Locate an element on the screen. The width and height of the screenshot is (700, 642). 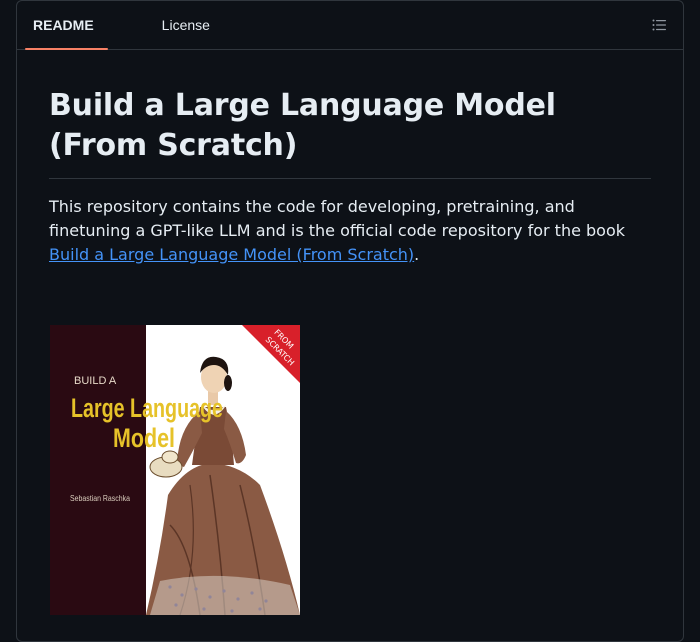
cover-left-panel is located at coordinates (98, 470).